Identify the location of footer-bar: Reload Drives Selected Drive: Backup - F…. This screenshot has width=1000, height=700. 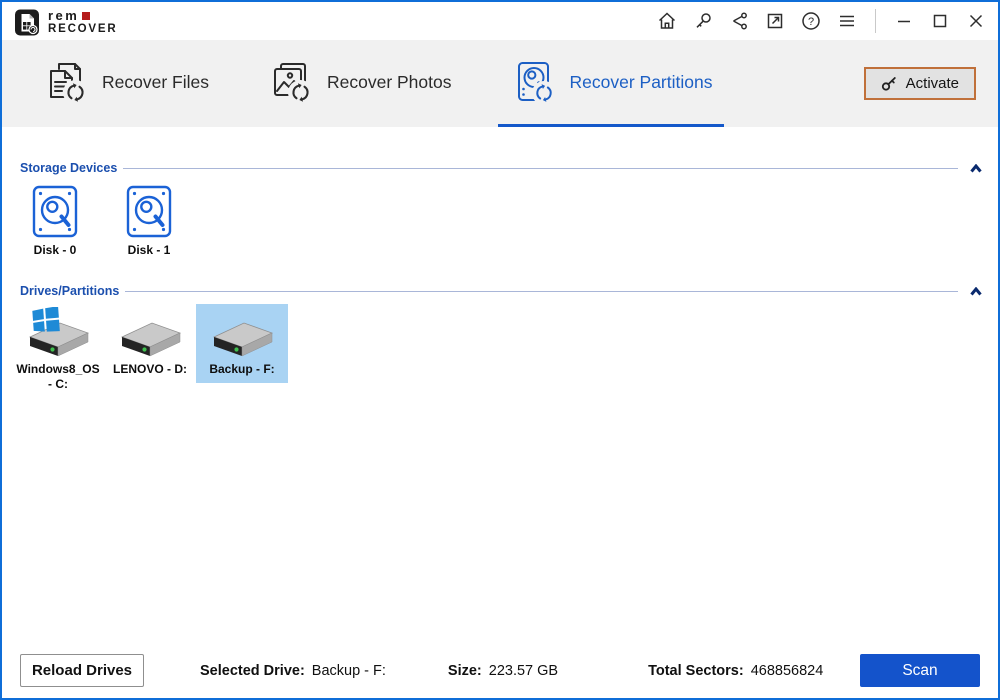
(500, 670).